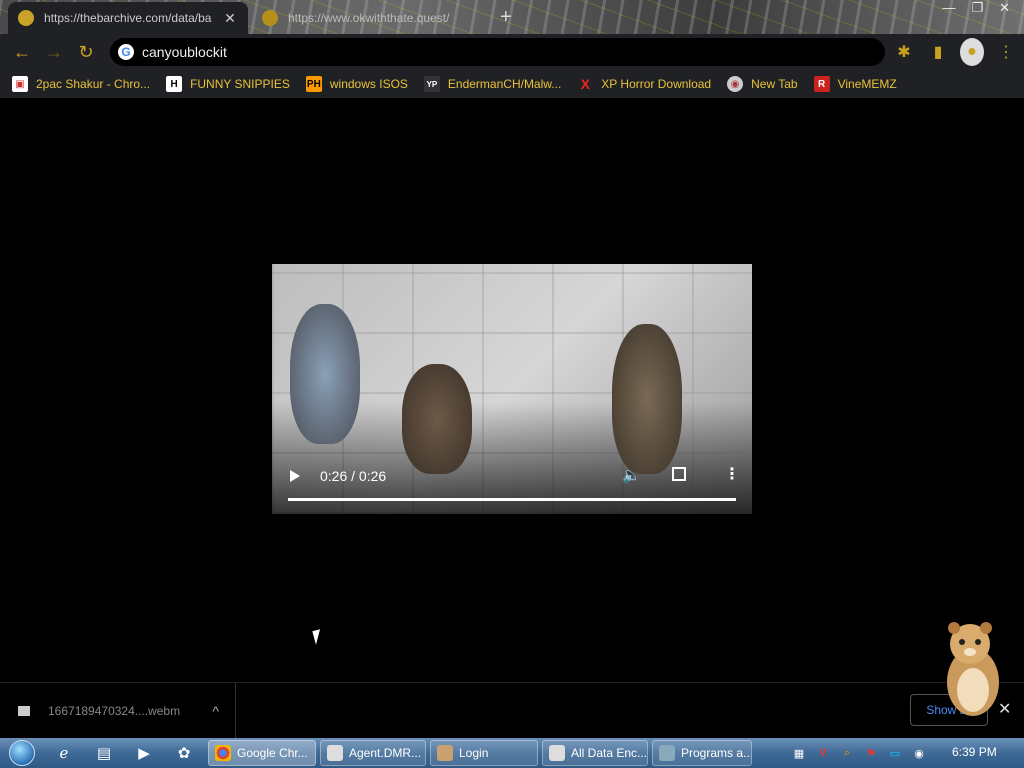 The image size is (1024, 768). What do you see at coordinates (230, 18) in the screenshot?
I see `close-tab-icon: ✕` at bounding box center [230, 18].